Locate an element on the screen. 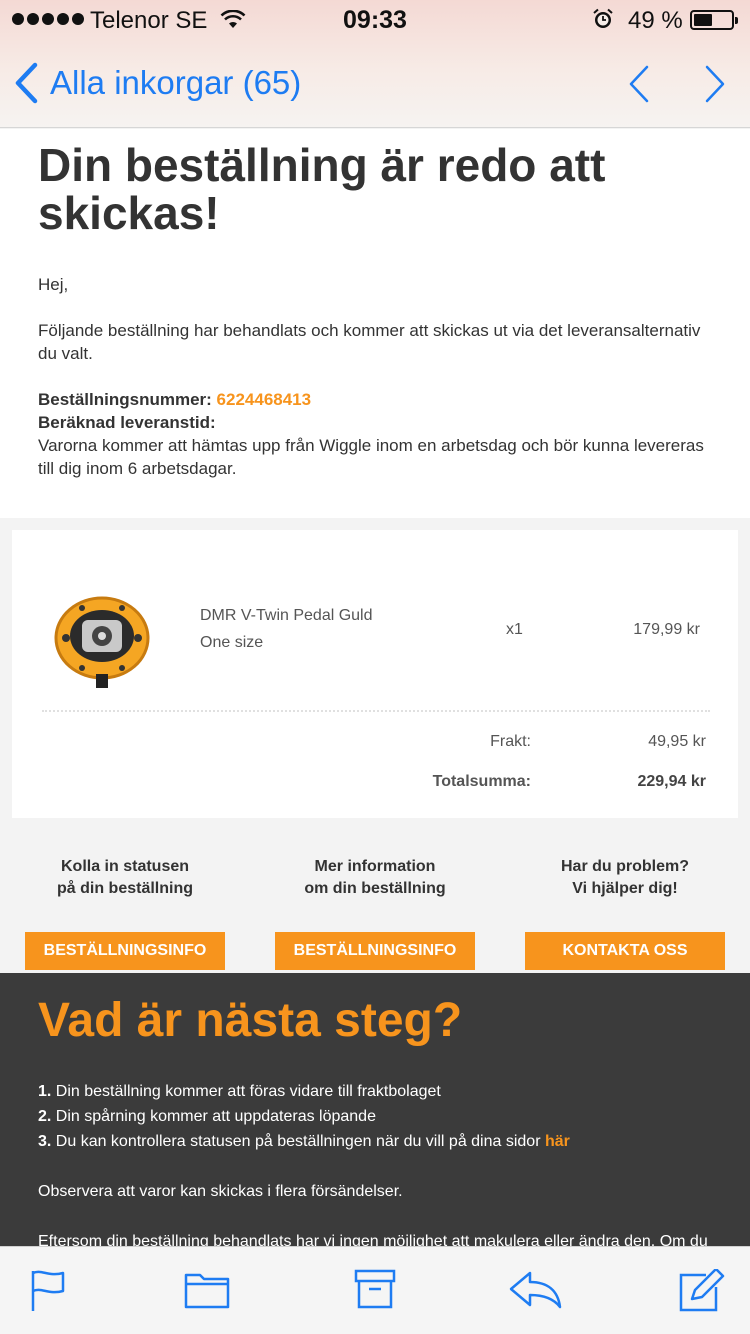 This screenshot has width=750, height=1334. product-price: 179,99 kr is located at coordinates (666, 629).